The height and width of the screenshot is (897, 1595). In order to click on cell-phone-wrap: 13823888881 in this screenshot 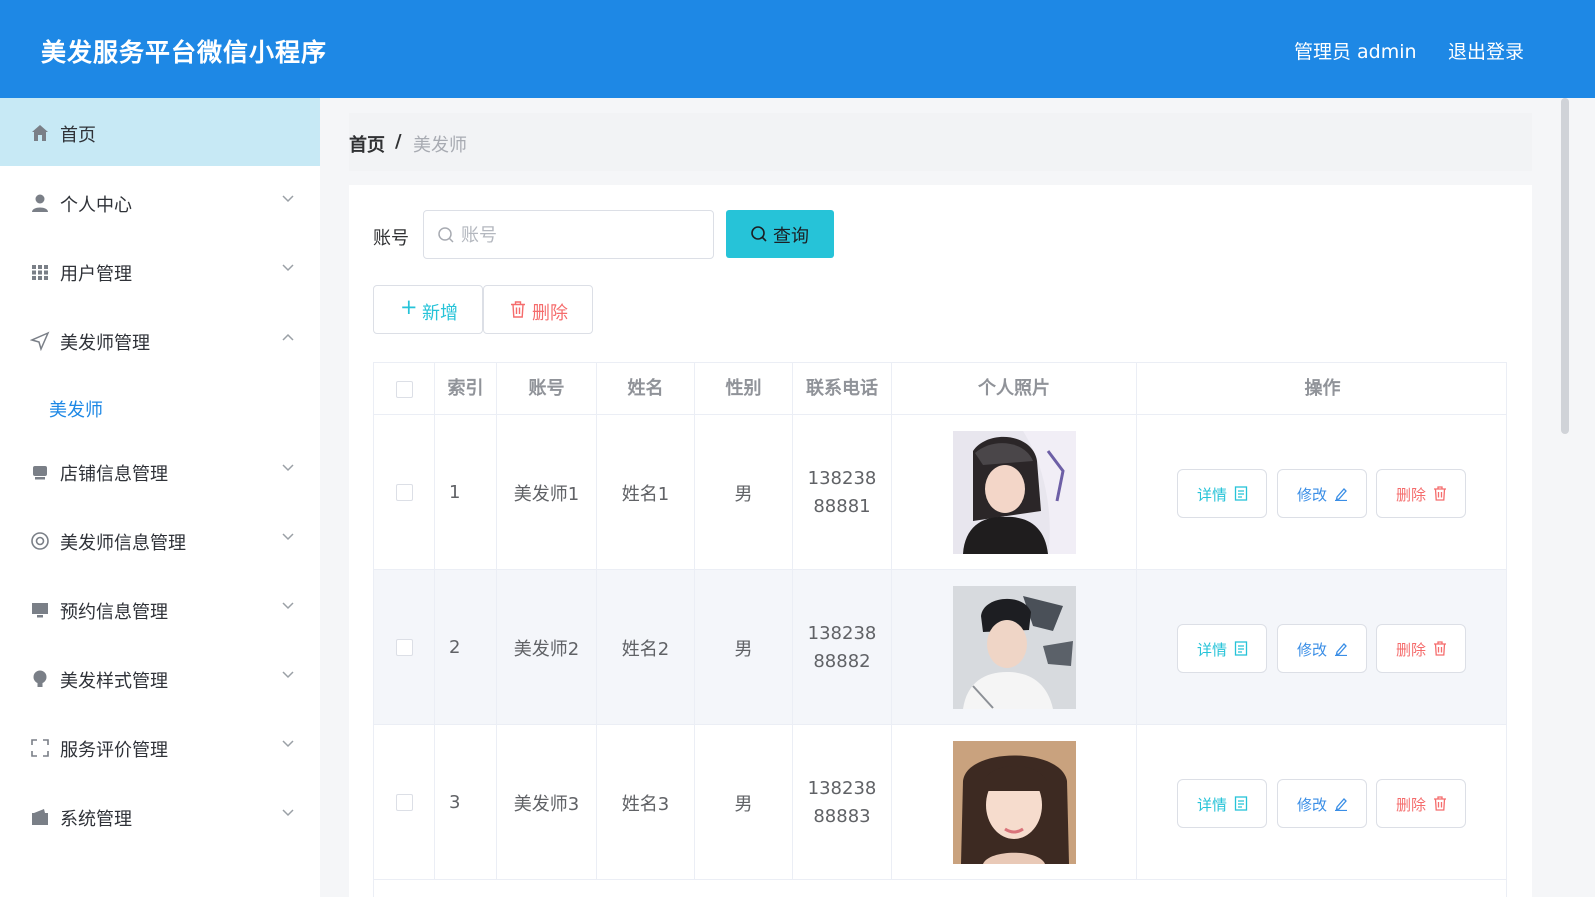, I will do `click(842, 492)`.